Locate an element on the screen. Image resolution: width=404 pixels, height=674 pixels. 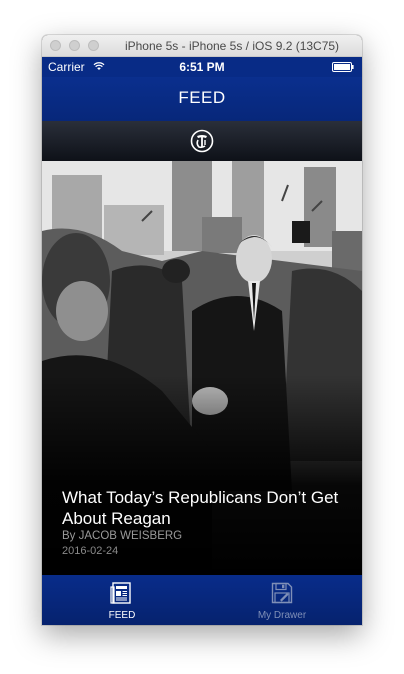
tab-feed: FEED is located at coordinates (122, 600).